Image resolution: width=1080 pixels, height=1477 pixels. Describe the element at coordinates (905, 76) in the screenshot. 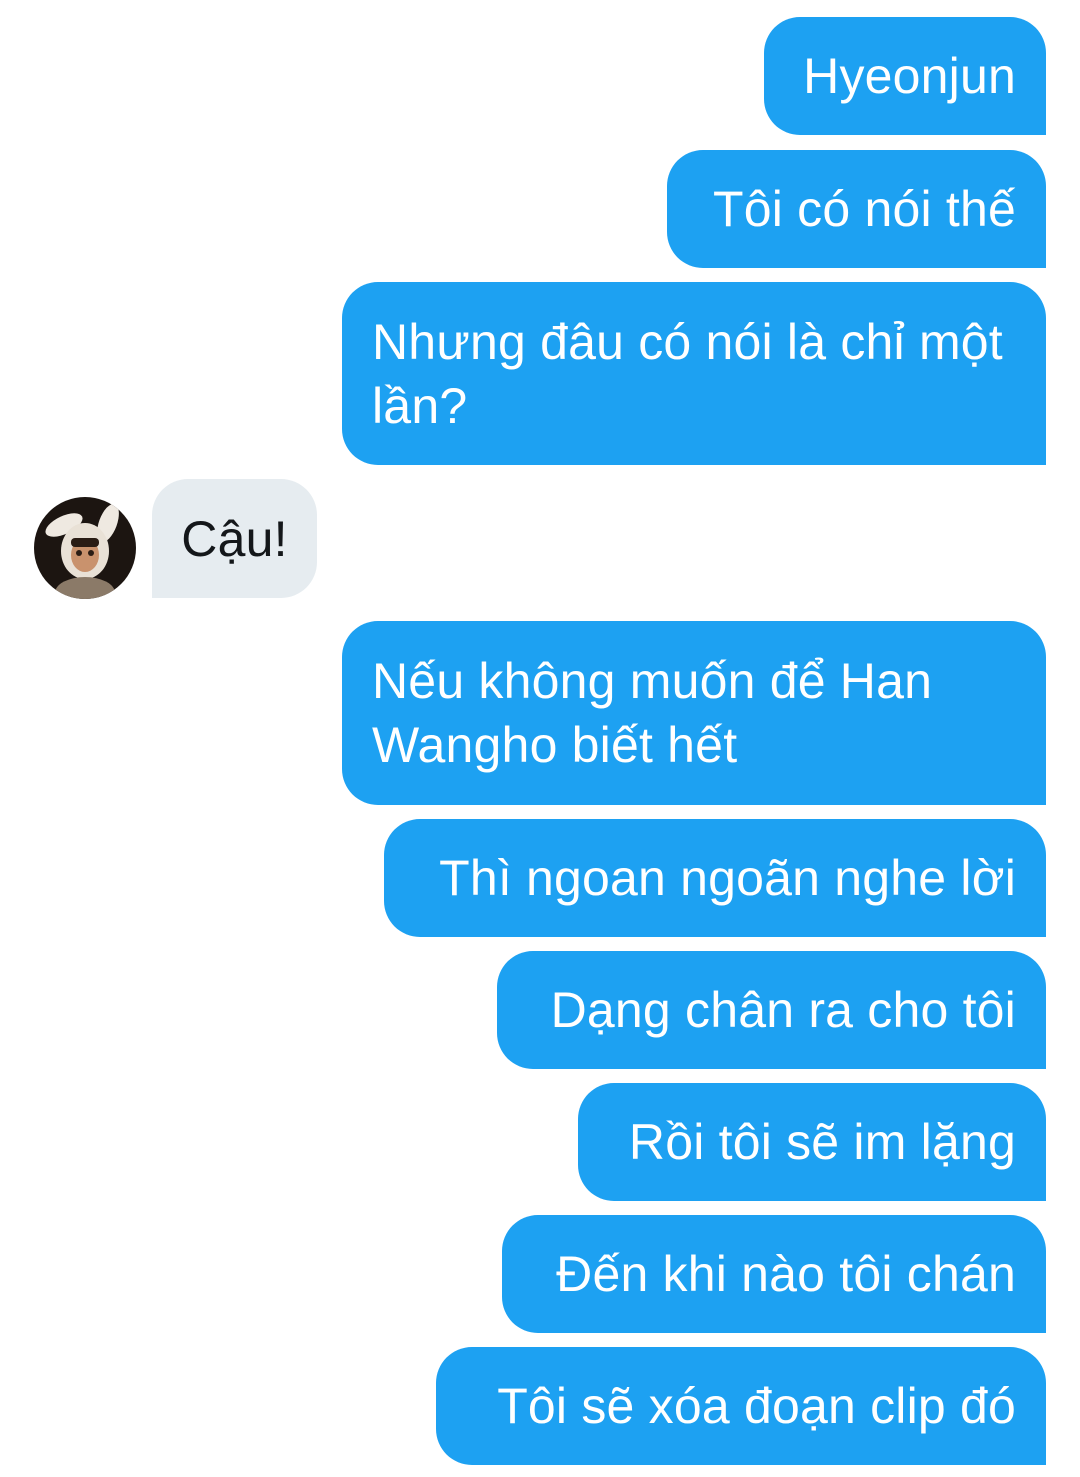

I see `sent-message-bubble: Hyeonjun` at that location.